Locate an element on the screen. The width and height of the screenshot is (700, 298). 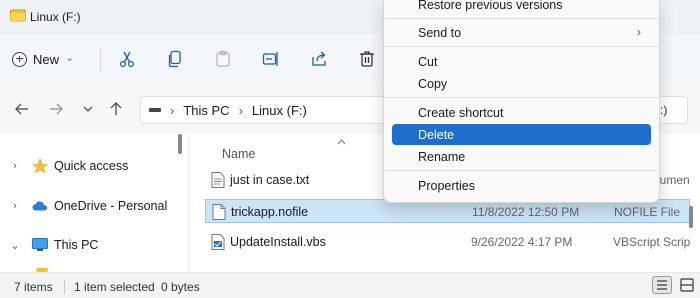
cut-button is located at coordinates (127, 59).